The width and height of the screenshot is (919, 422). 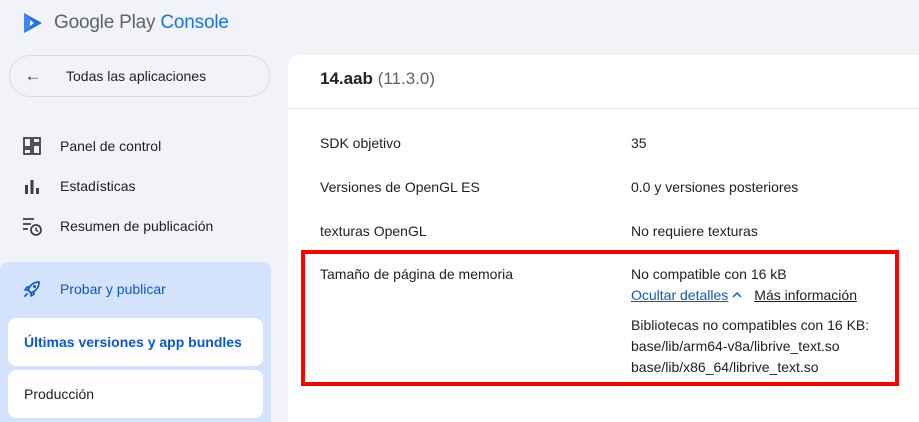 What do you see at coordinates (136, 76) in the screenshot?
I see `all-apps-label: Todas las aplicaciones` at bounding box center [136, 76].